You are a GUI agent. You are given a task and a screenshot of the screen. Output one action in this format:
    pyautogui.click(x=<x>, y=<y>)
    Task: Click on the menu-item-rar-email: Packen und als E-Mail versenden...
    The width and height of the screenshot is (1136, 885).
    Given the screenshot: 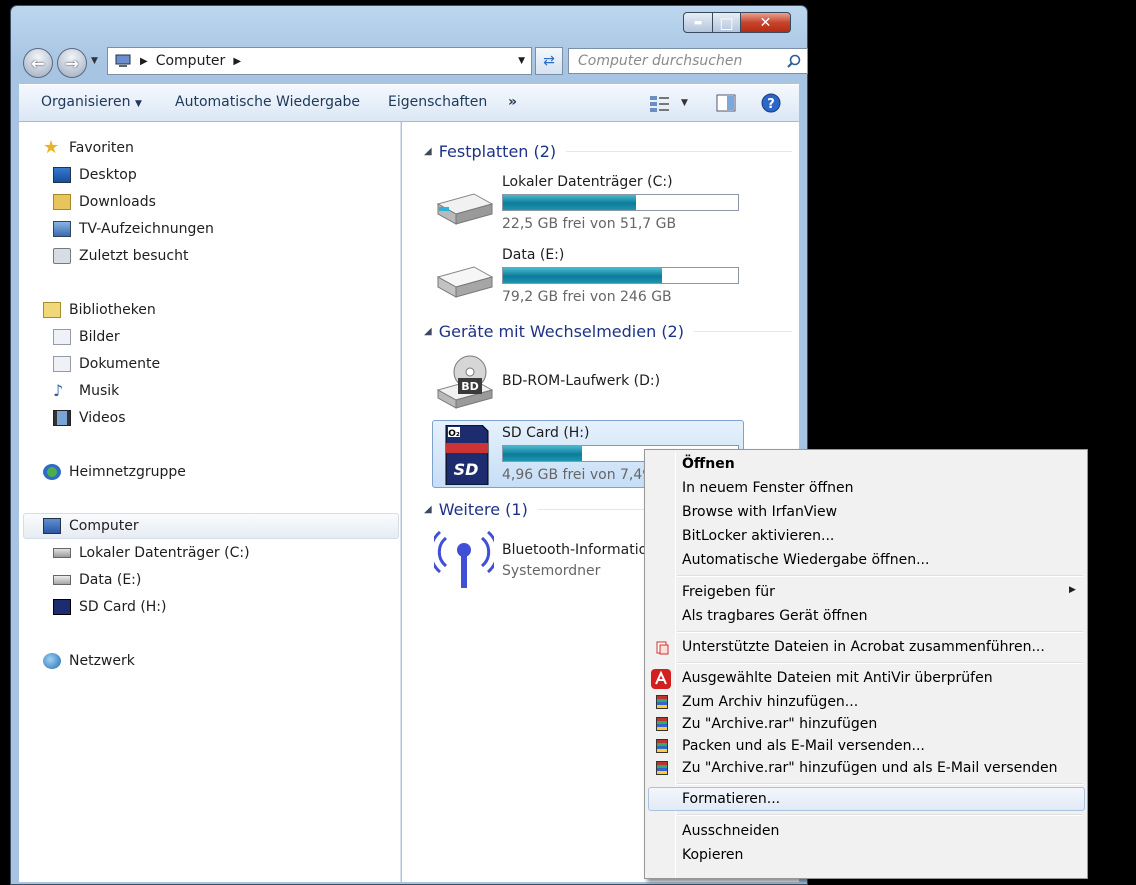 What is the action you would take?
    pyautogui.click(x=803, y=746)
    